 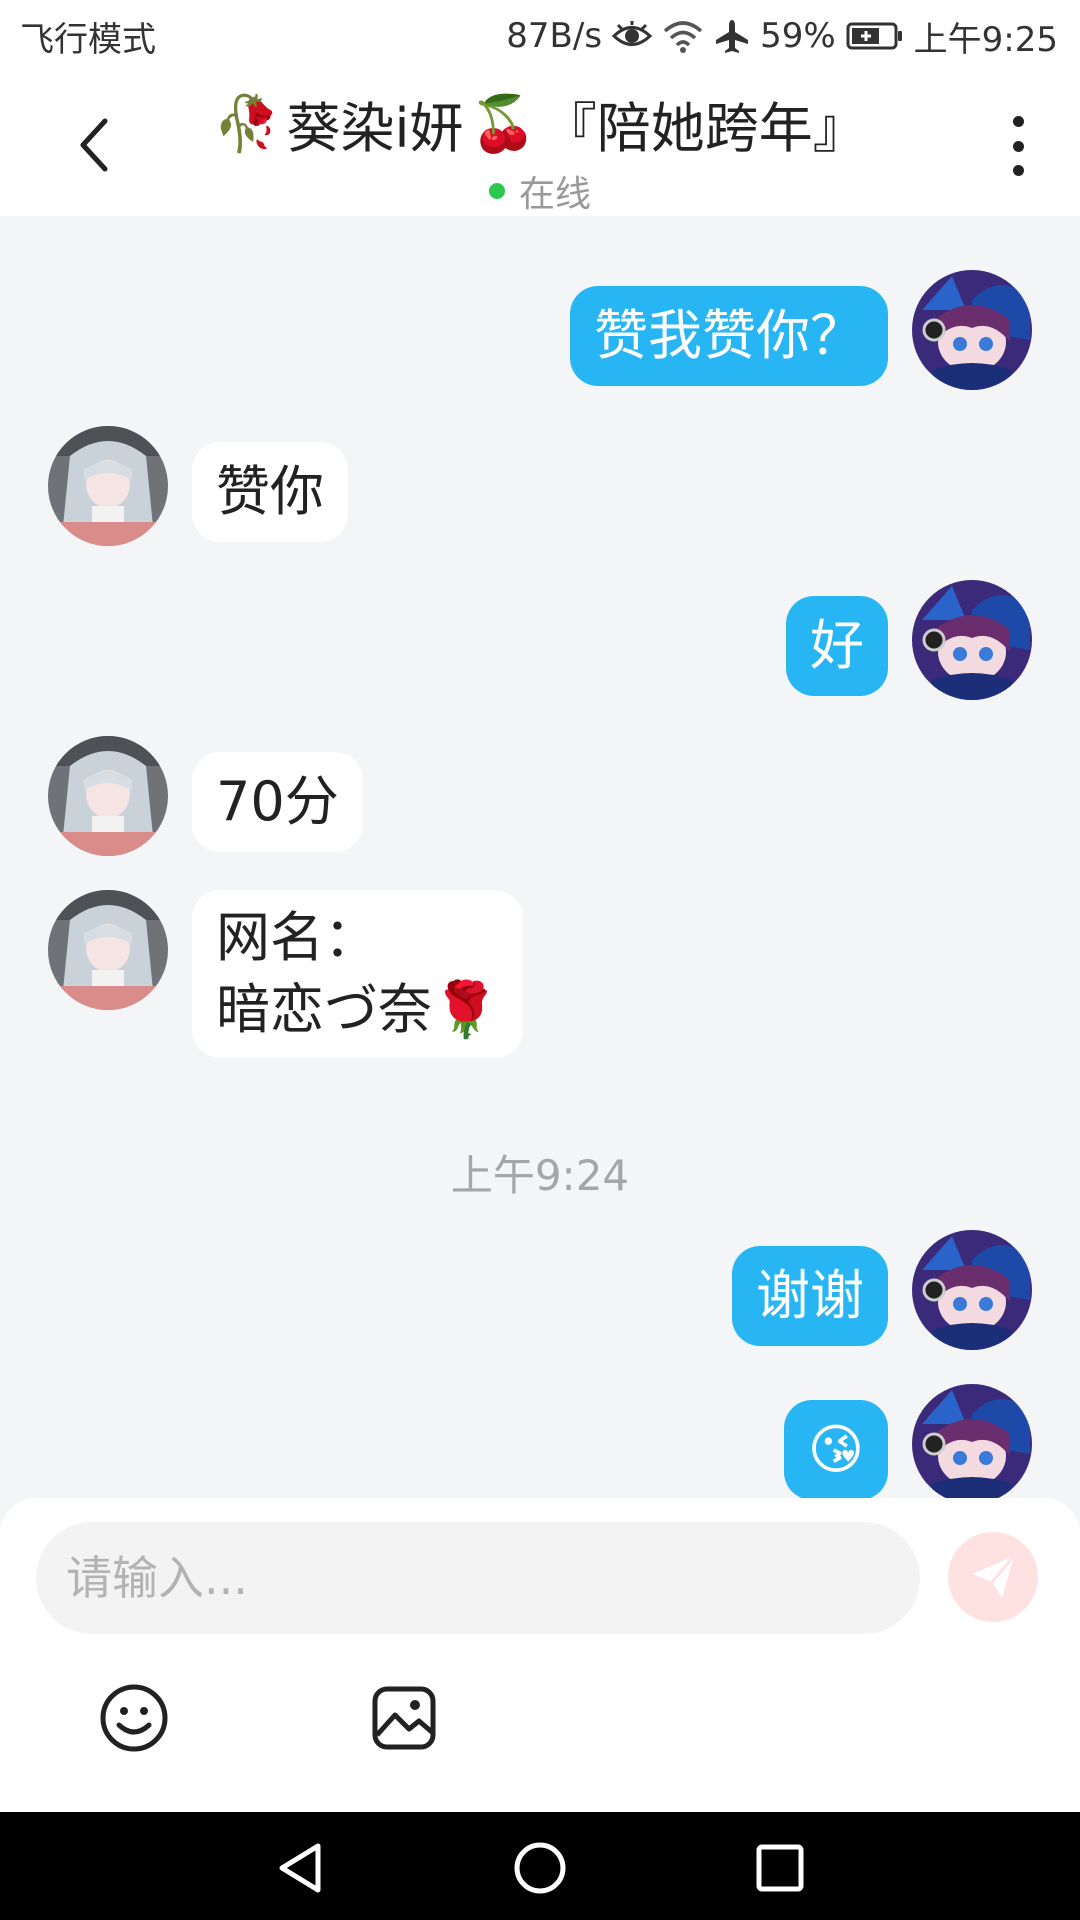 What do you see at coordinates (540, 123) in the screenshot?
I see `chat-title: 🥀 葵染i妍 🍒 『陪她跨年』` at bounding box center [540, 123].